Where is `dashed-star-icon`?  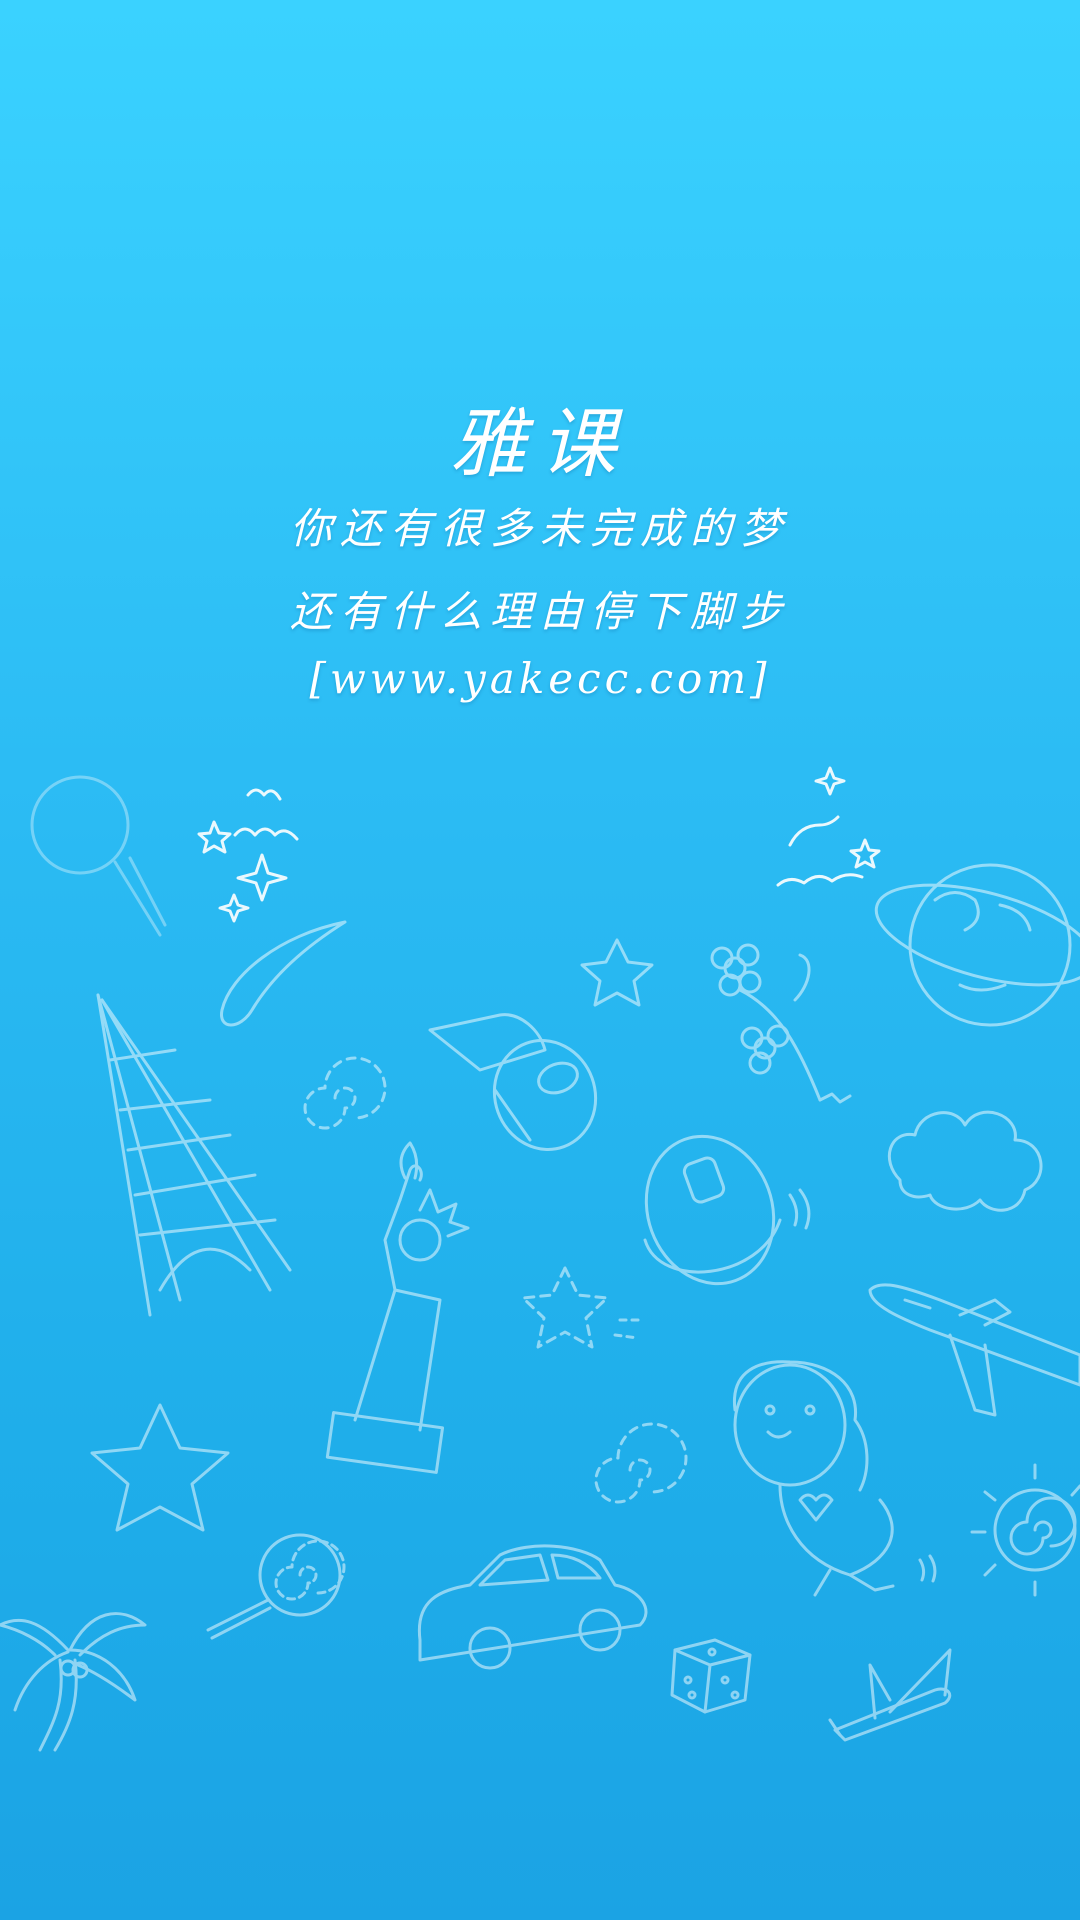
dashed-star-icon is located at coordinates (581, 1307).